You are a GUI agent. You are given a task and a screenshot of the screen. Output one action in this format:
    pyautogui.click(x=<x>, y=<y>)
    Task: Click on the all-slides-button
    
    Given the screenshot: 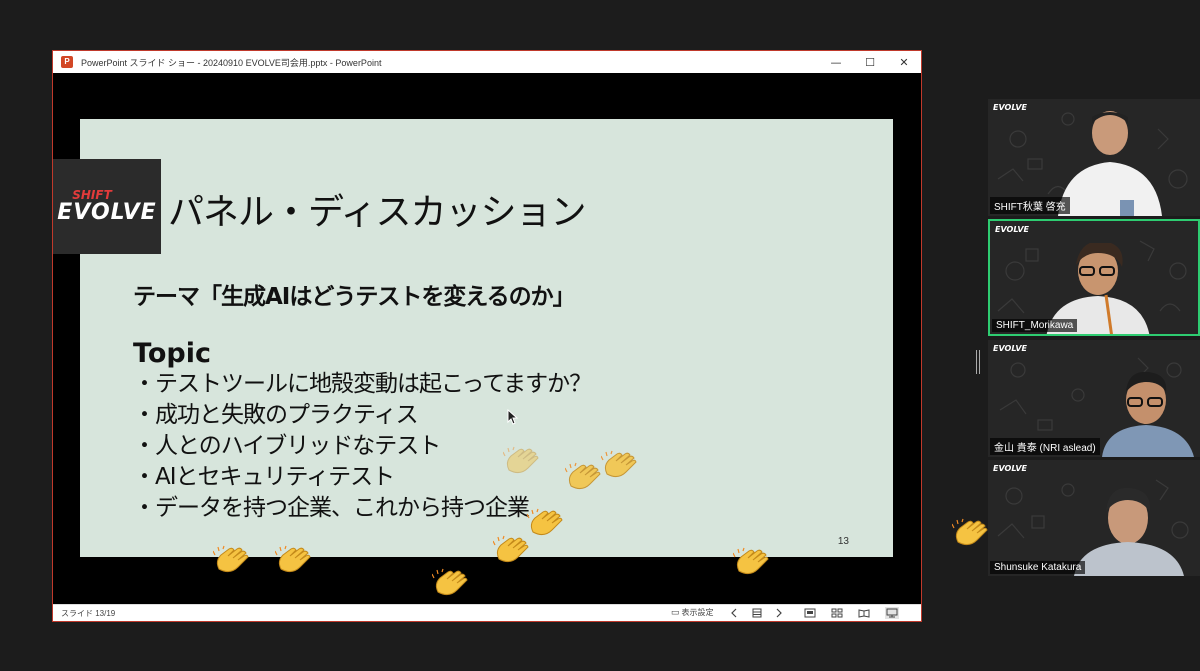 What is the action you would take?
    pyautogui.click(x=757, y=613)
    